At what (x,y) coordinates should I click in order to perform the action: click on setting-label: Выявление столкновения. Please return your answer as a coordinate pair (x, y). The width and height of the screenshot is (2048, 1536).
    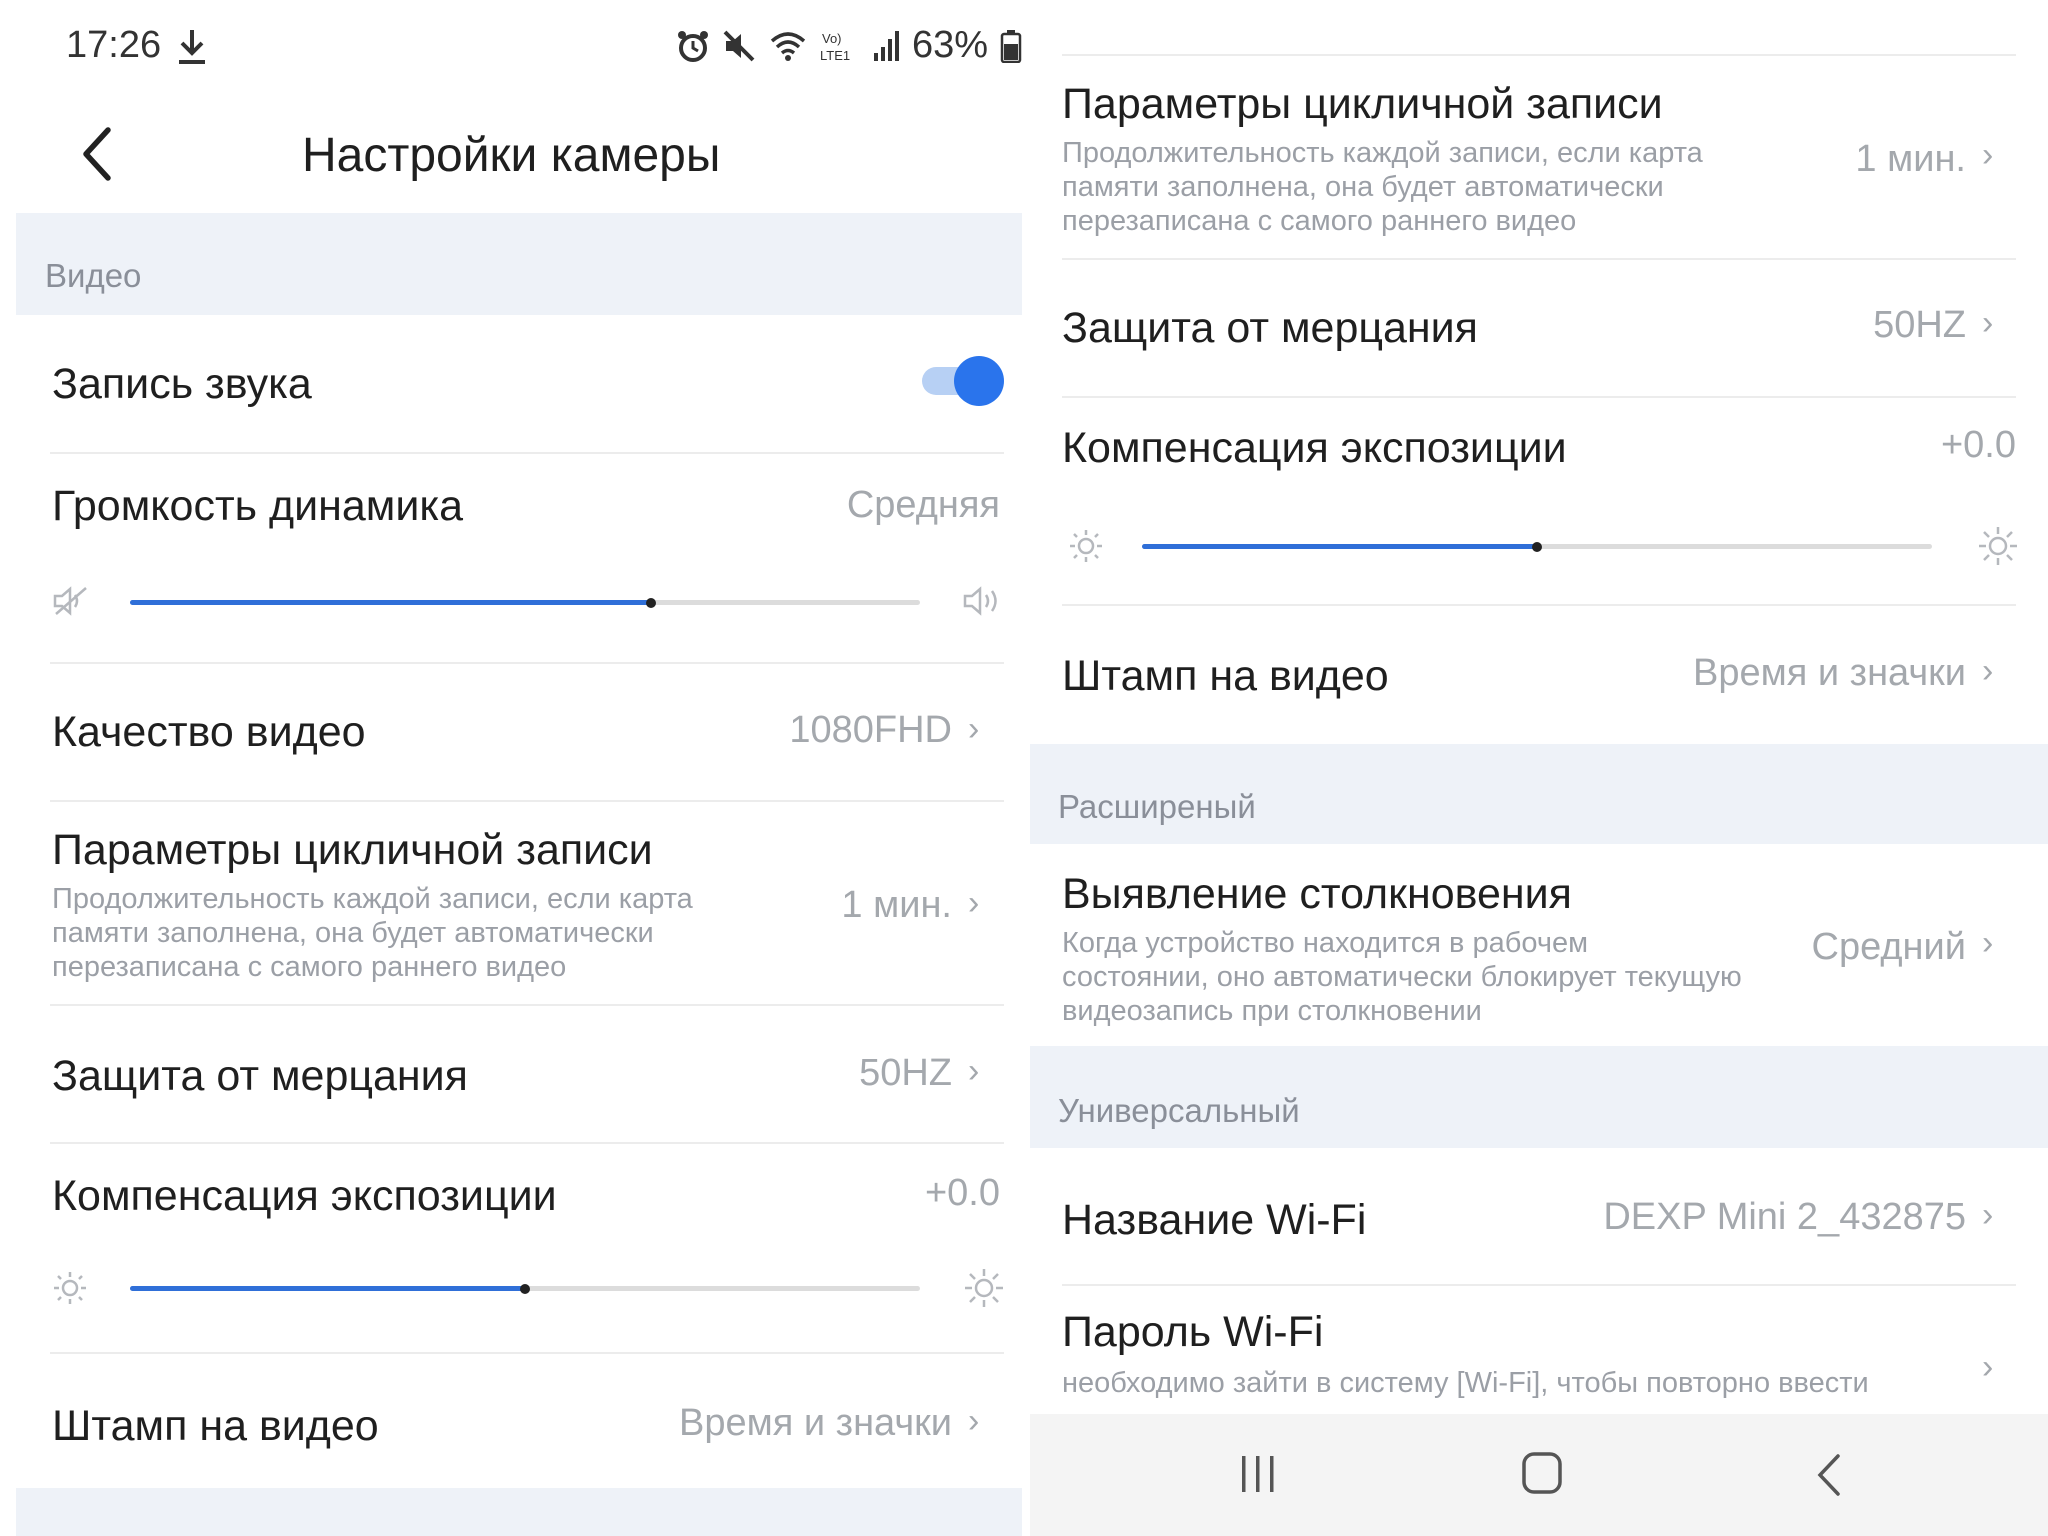
    Looking at the image, I should click on (1317, 894).